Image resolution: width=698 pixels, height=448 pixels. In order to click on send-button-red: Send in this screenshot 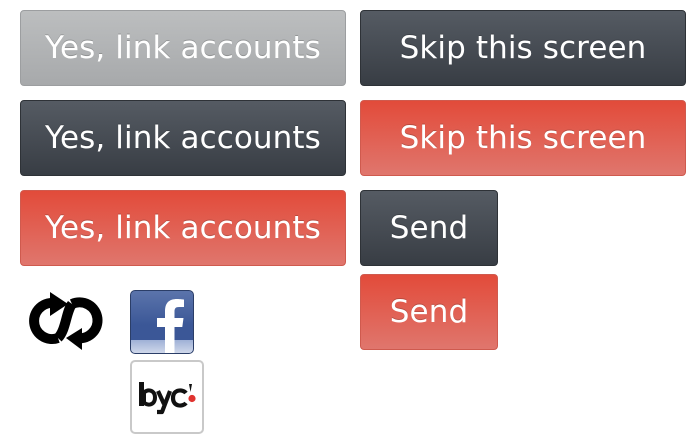, I will do `click(429, 312)`.